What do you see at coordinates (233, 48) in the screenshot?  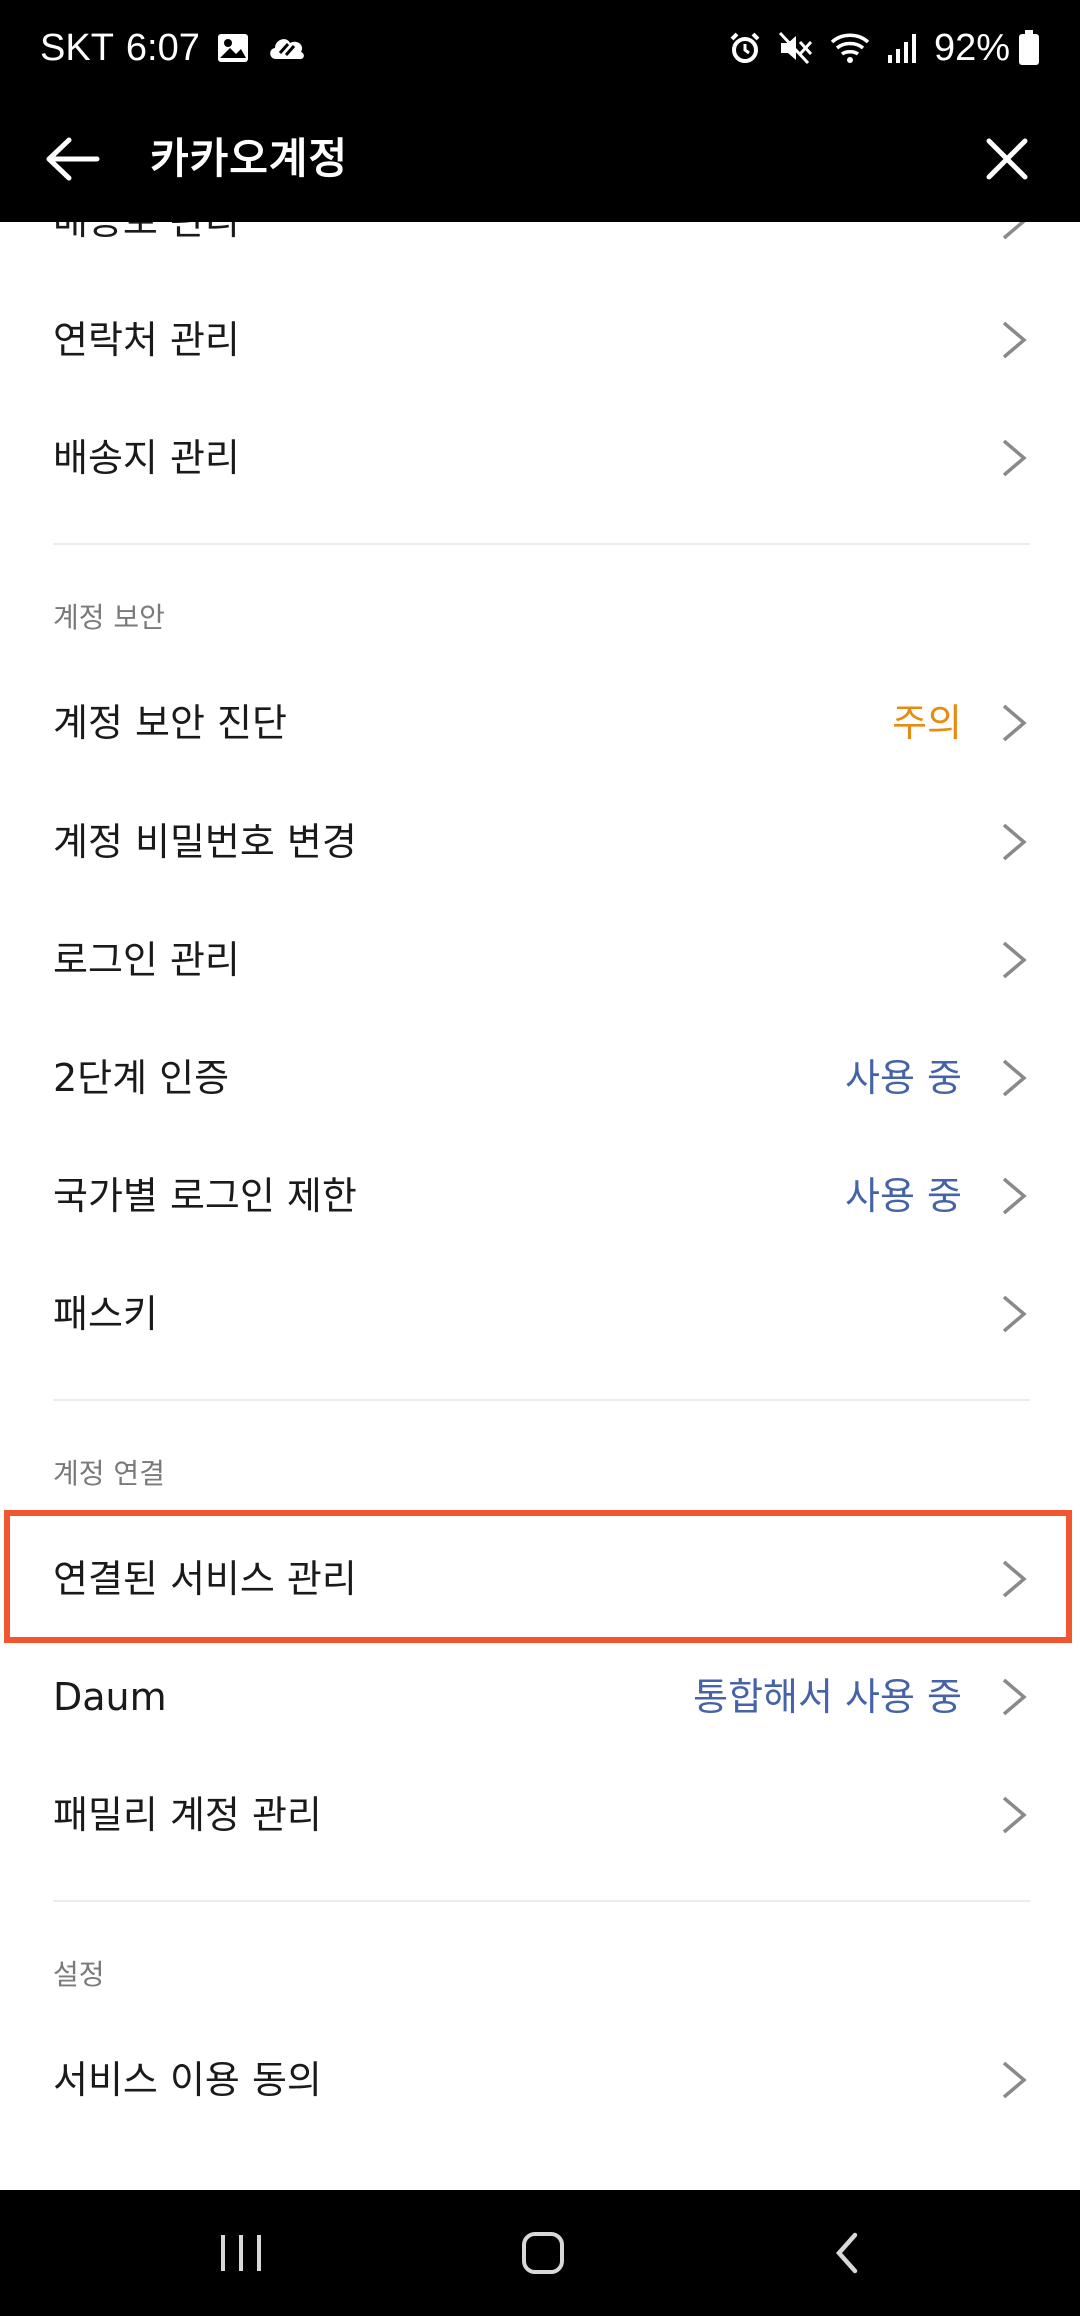 I see `gallery-icon` at bounding box center [233, 48].